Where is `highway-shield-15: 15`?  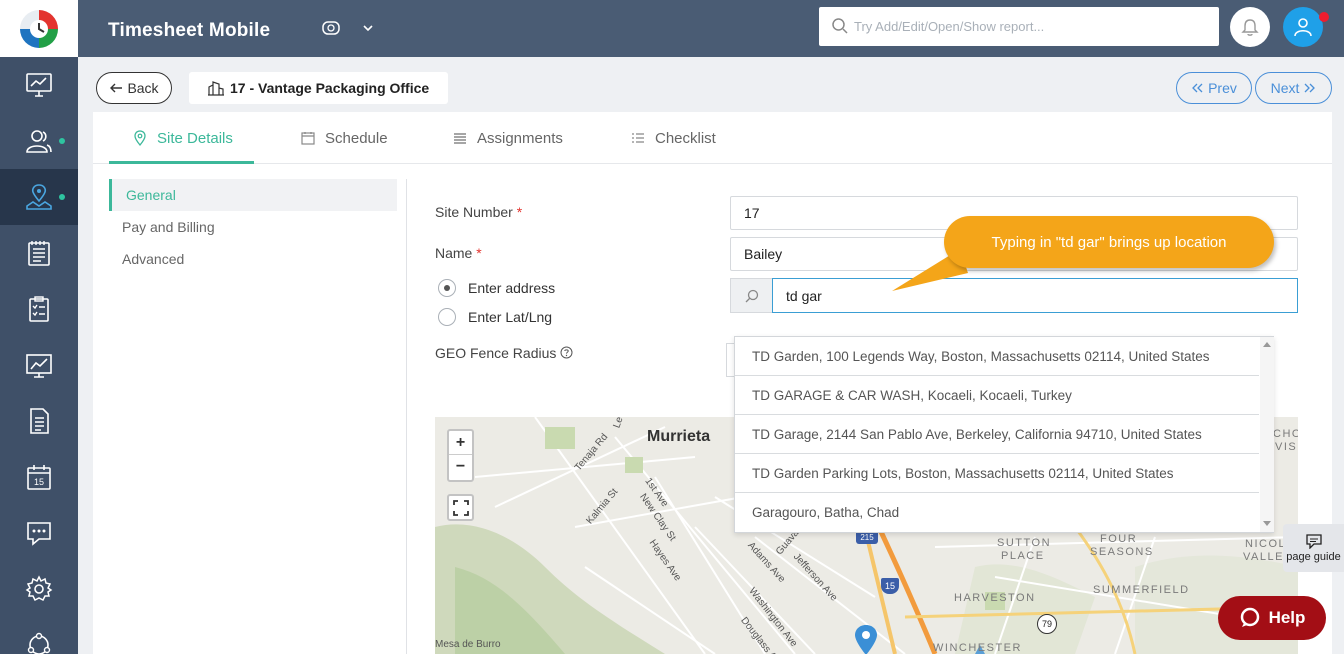
highway-shield-15: 15 is located at coordinates (890, 586).